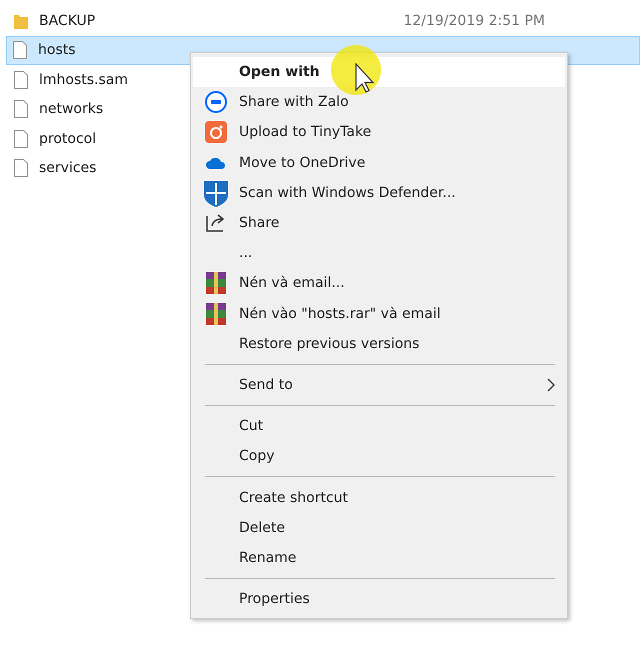 The width and height of the screenshot is (640, 652). What do you see at coordinates (67, 20) in the screenshot?
I see `file-name: BACKUP` at bounding box center [67, 20].